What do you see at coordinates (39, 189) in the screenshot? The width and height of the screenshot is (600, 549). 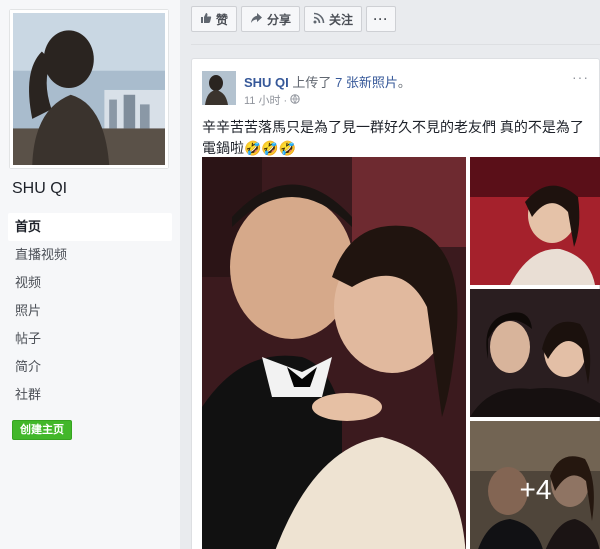 I see `page-name: SHU QI` at bounding box center [39, 189].